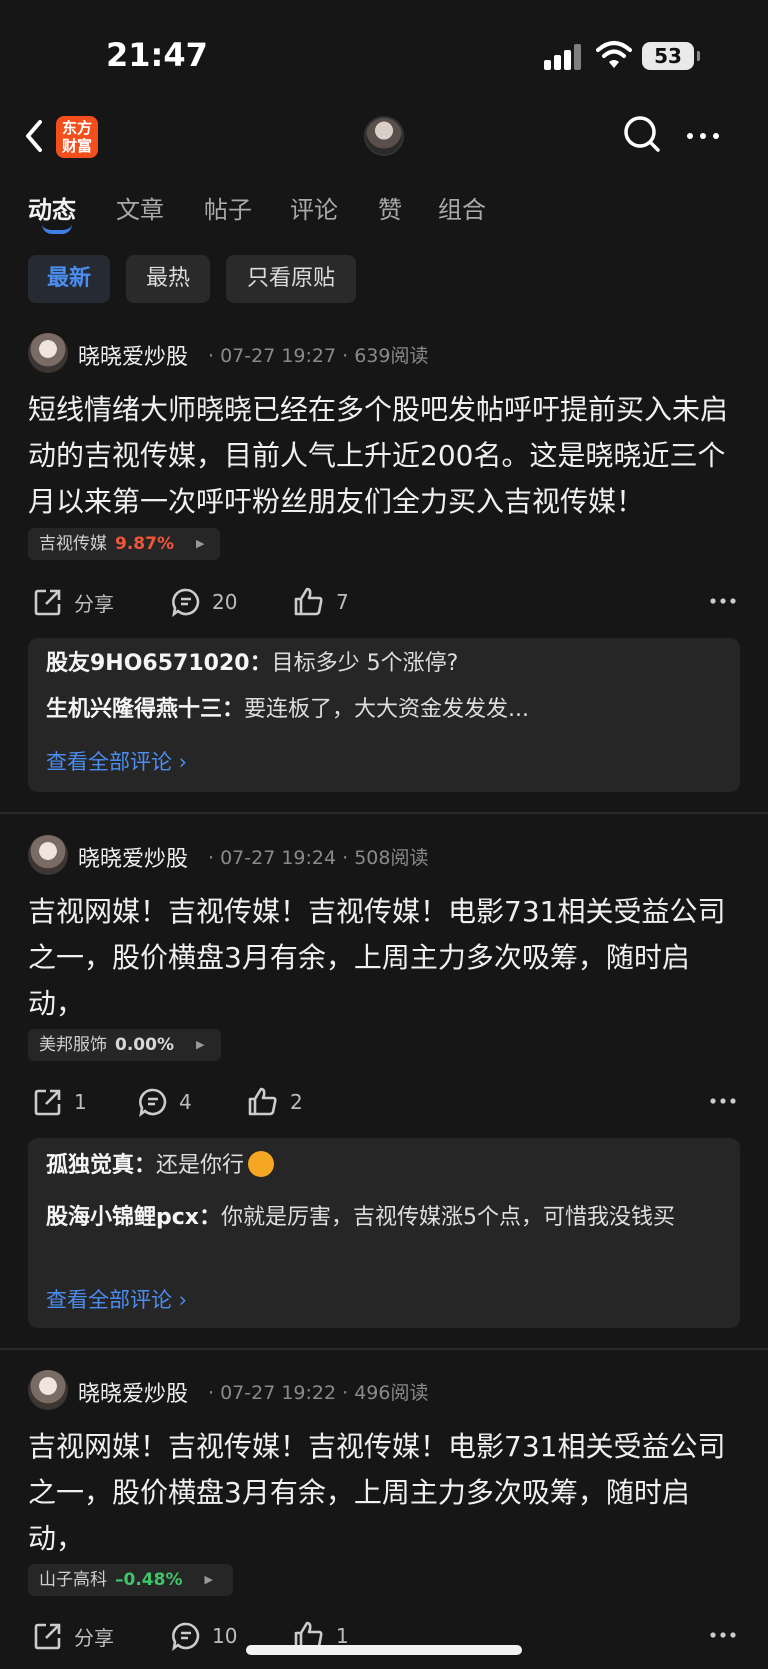  I want to click on stock-change: –0.48%, so click(149, 1580).